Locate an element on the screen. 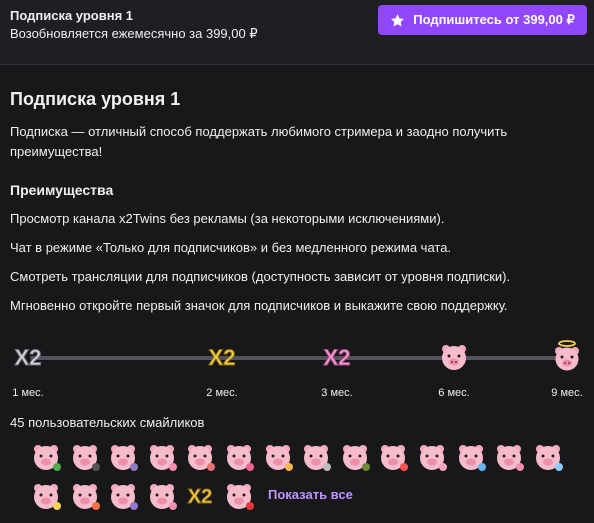  x2-silver-badge-icon: X2 is located at coordinates (28, 358).